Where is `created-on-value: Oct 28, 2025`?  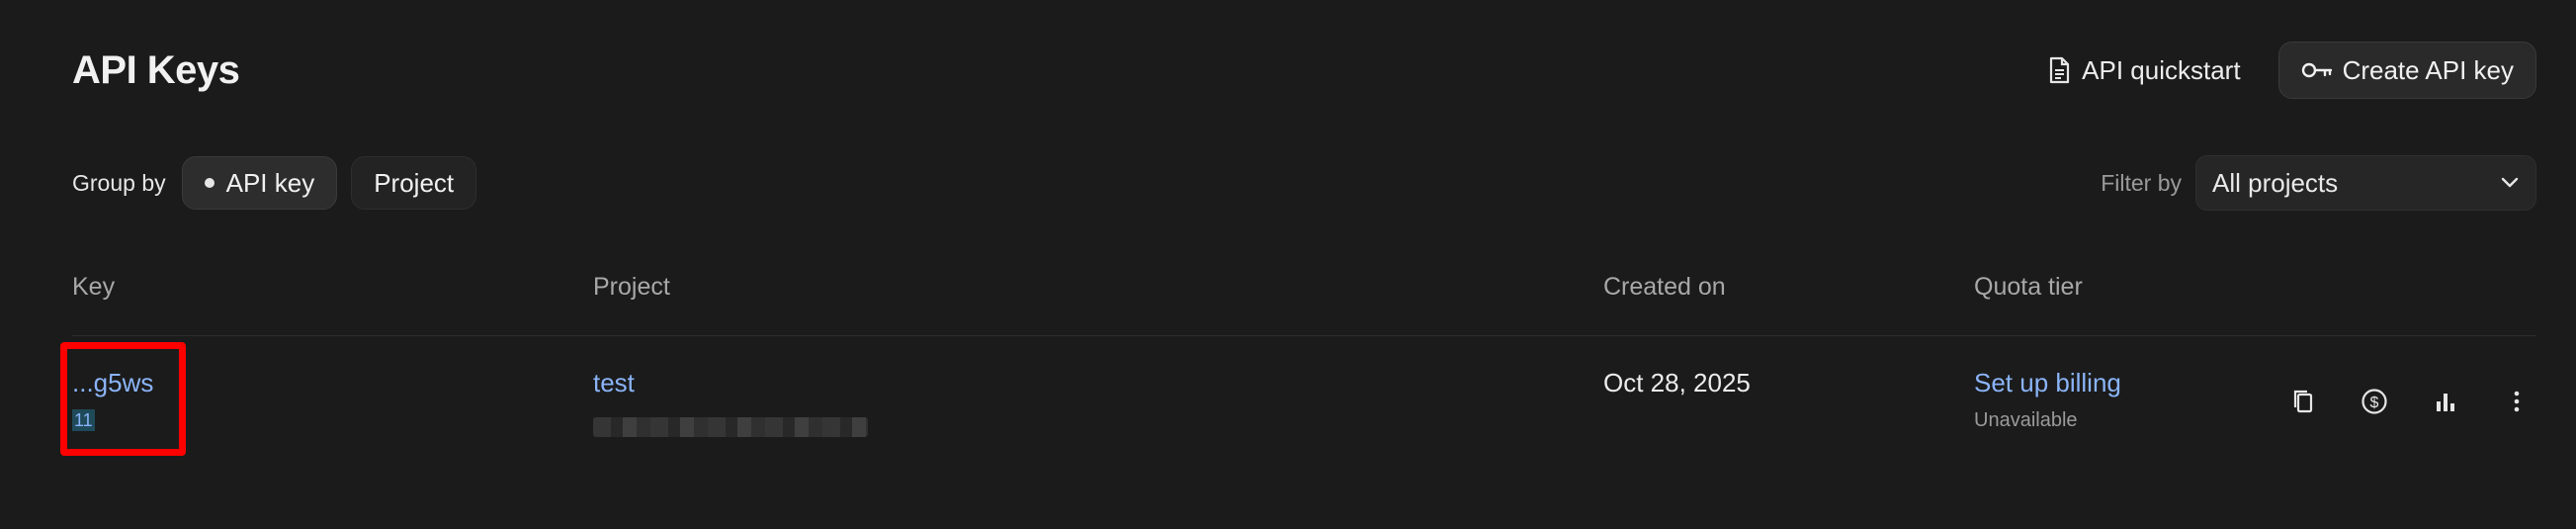 created-on-value: Oct 28, 2025 is located at coordinates (1677, 383).